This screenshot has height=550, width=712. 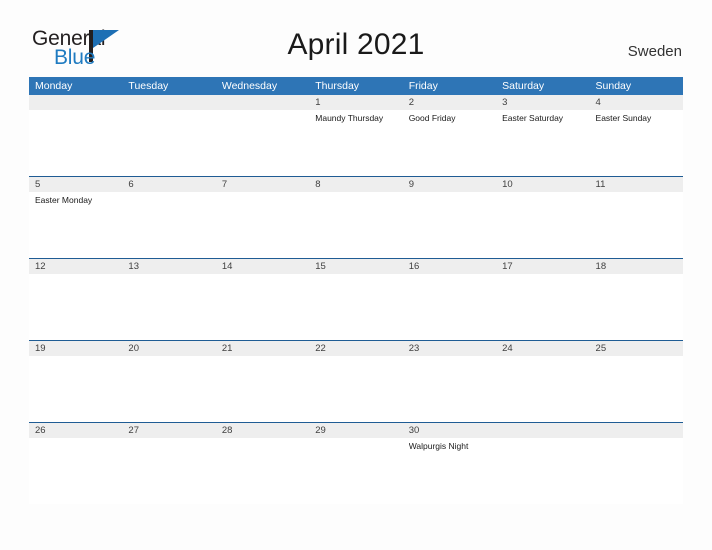 What do you see at coordinates (356, 44) in the screenshot?
I see `page-title: April 2021` at bounding box center [356, 44].